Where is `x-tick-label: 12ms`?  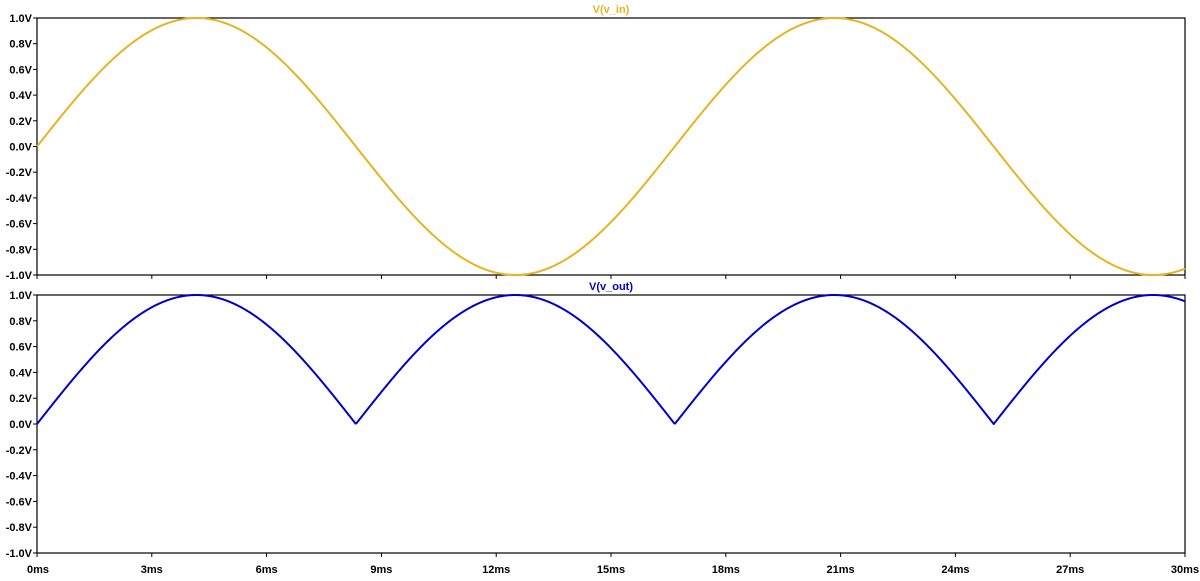 x-tick-label: 12ms is located at coordinates (496, 570).